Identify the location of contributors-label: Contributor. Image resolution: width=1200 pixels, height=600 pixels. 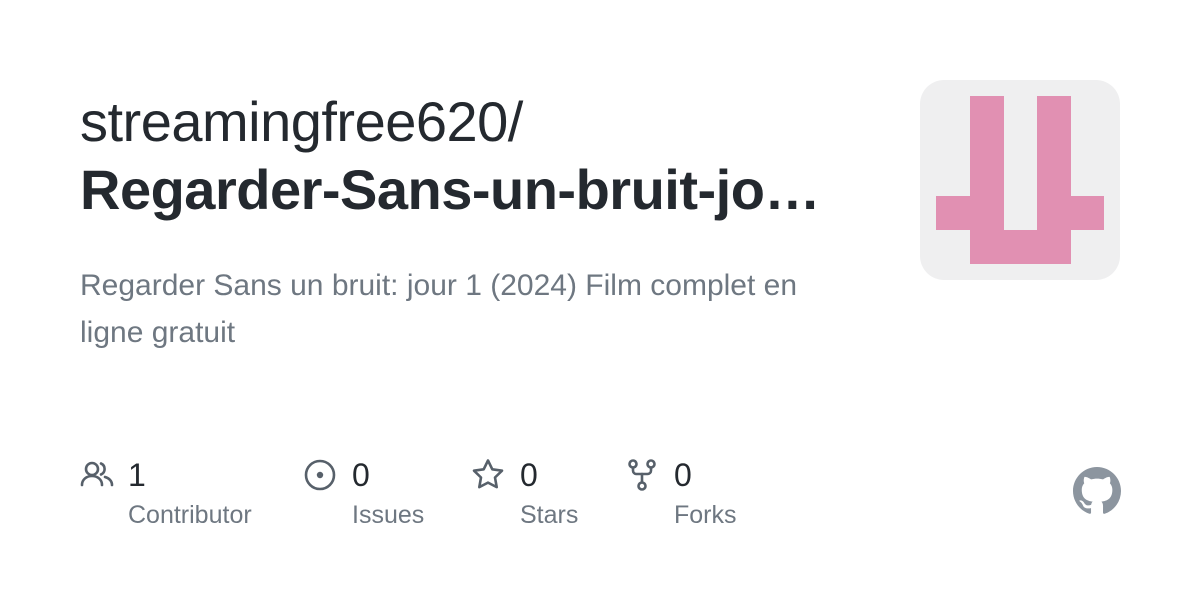
(190, 515).